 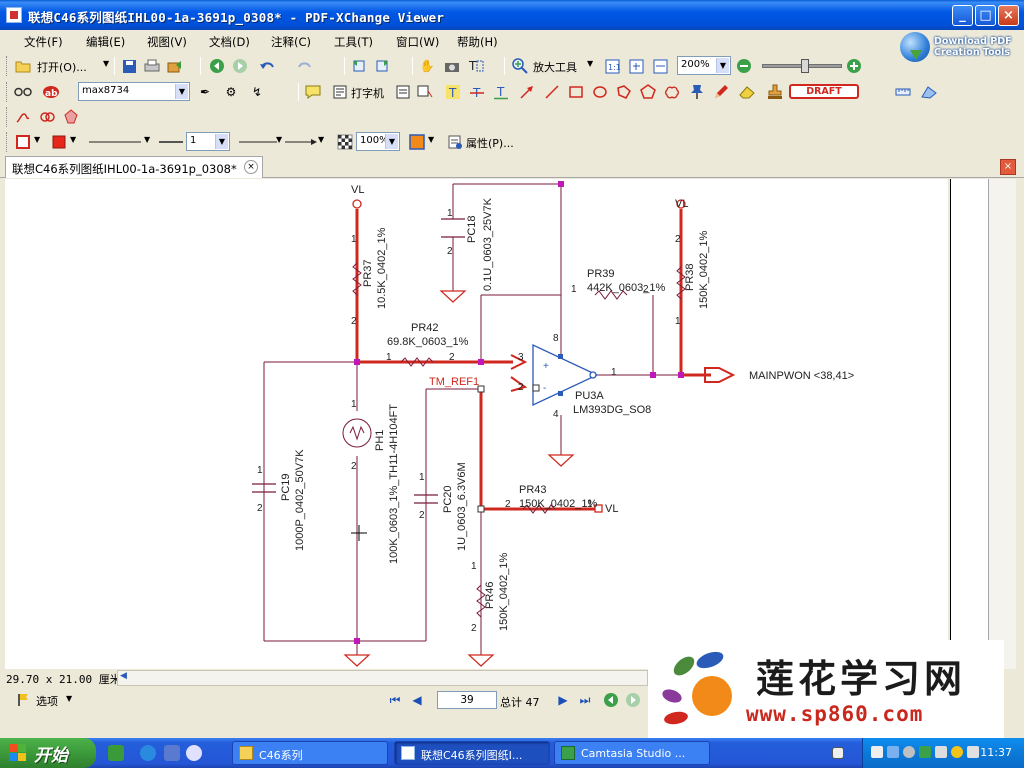 What do you see at coordinates (71, 117) in the screenshot?
I see `sound-icon` at bounding box center [71, 117].